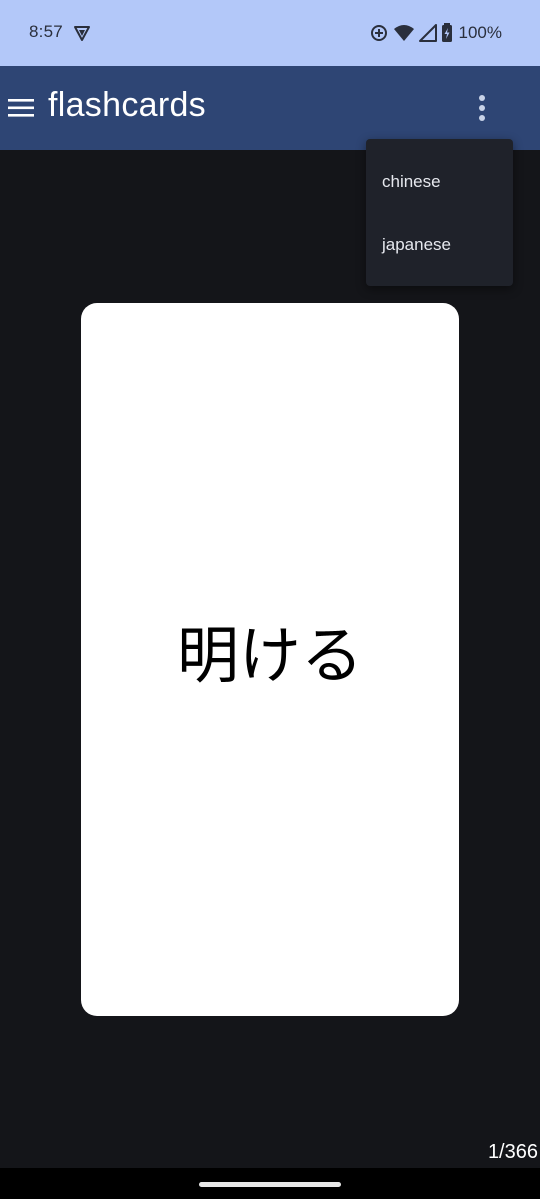 The image size is (540, 1199). What do you see at coordinates (21, 108) in the screenshot?
I see `hamburger-menu-icon` at bounding box center [21, 108].